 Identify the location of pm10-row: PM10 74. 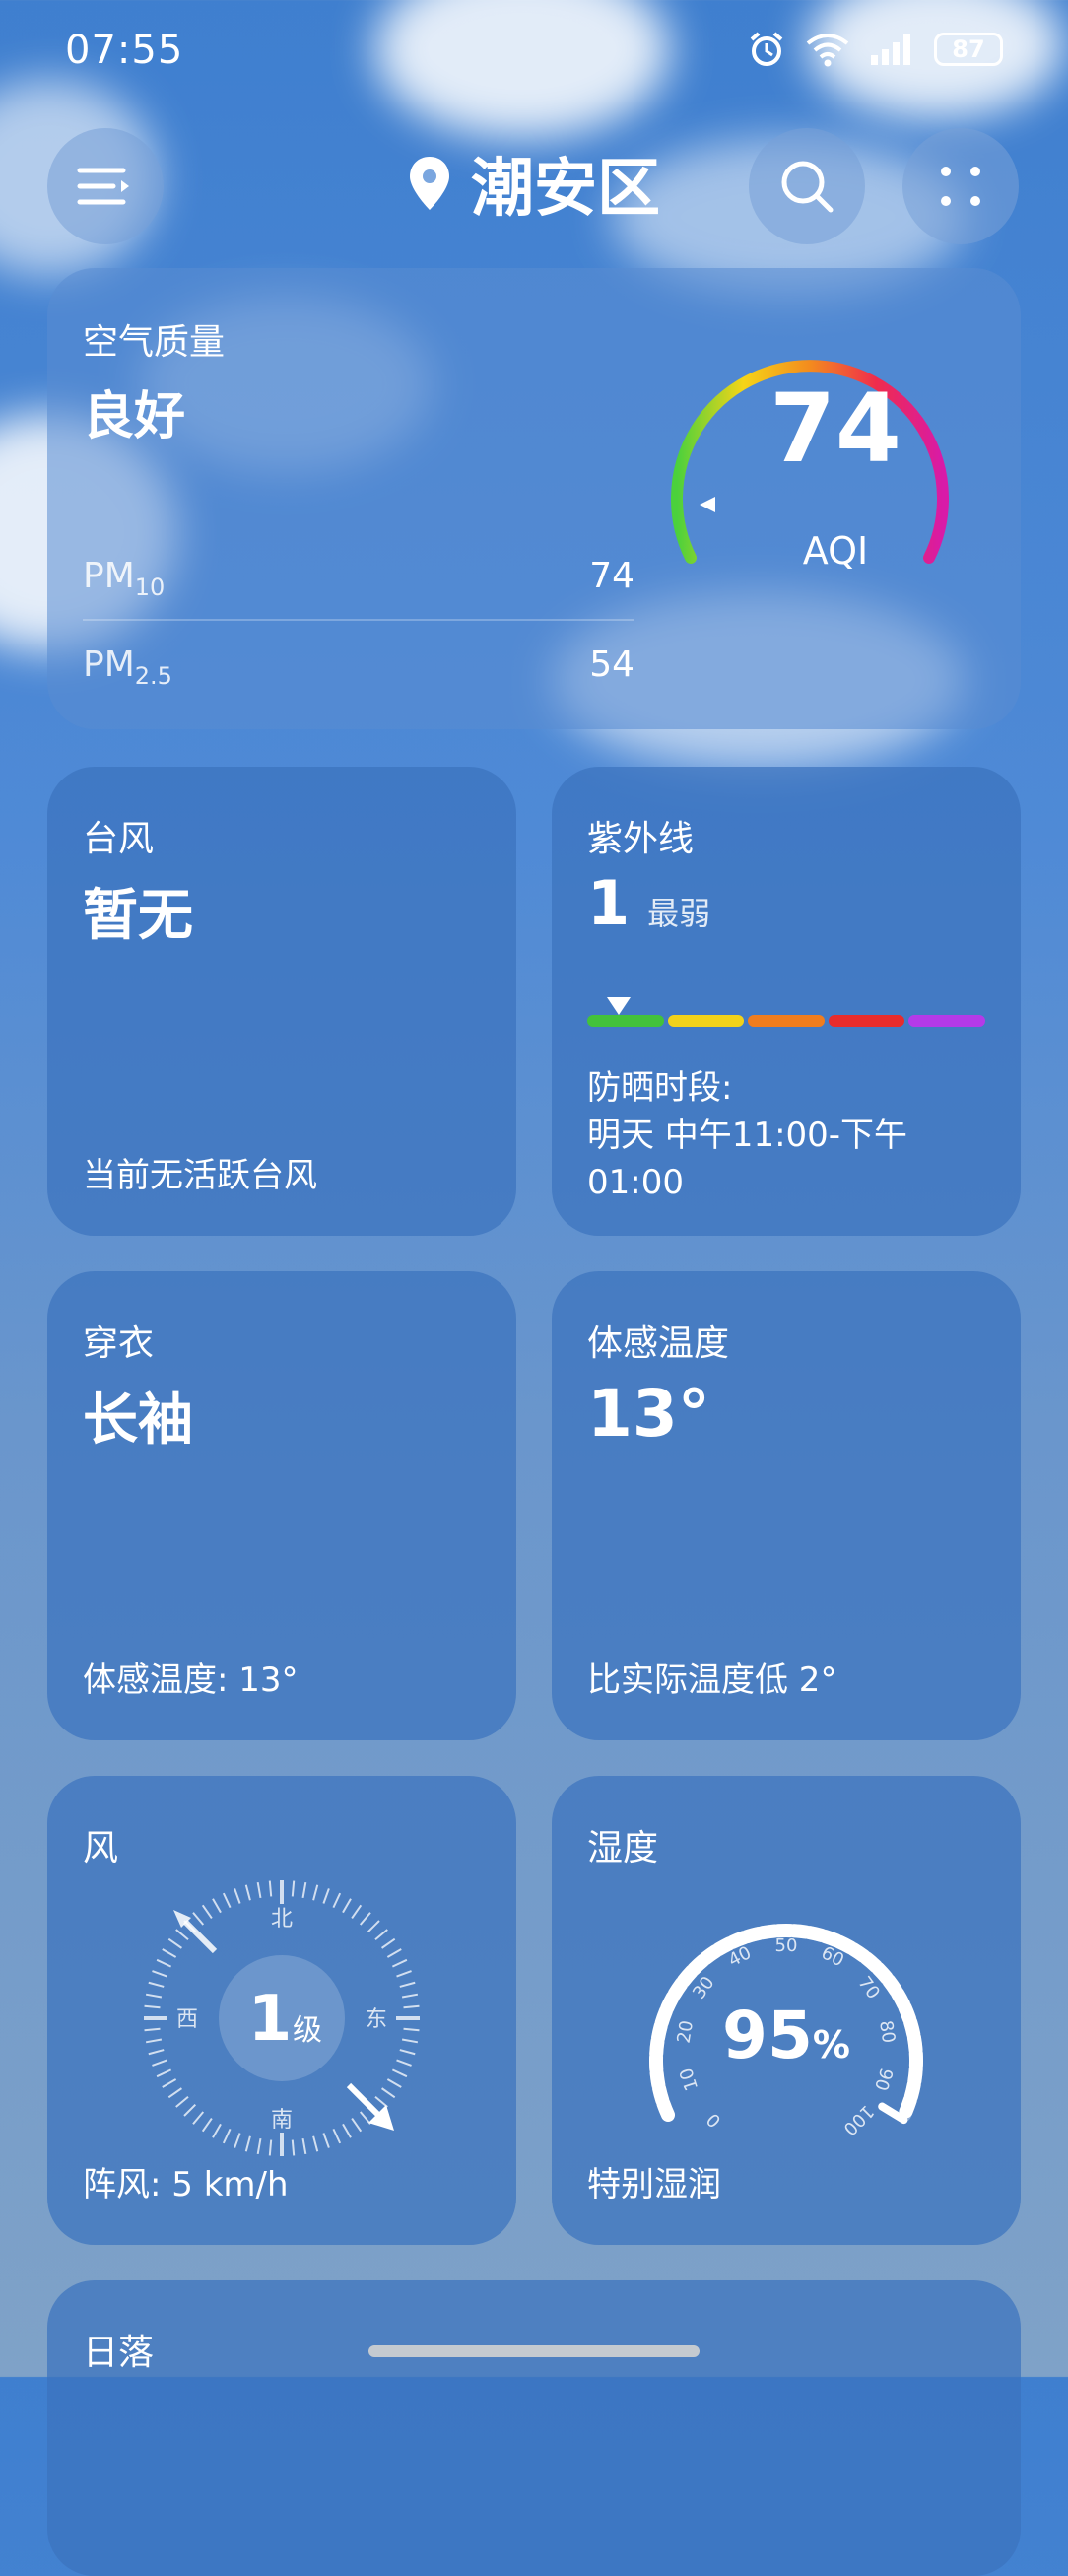
(358, 579).